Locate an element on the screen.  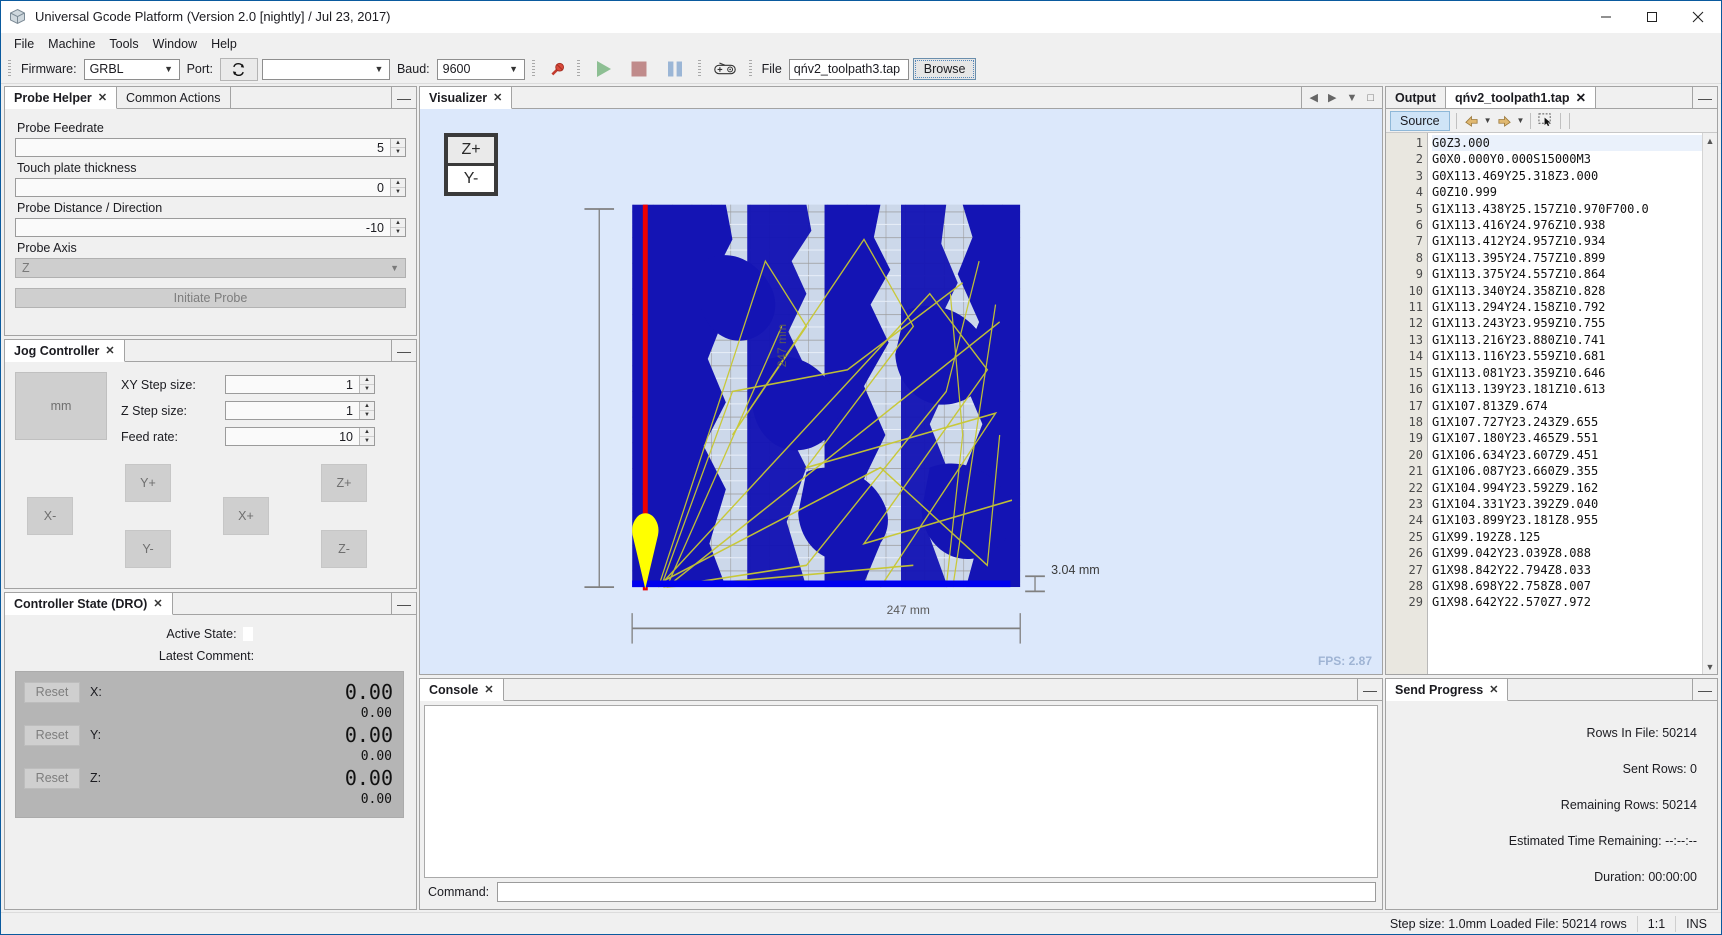
tab-controller-state: Controller State (DRO) ✕ is located at coordinates (89, 604).